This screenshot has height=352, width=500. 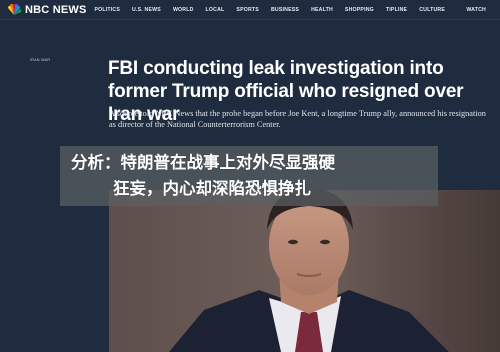 What do you see at coordinates (285, 10) in the screenshot?
I see `nav-item-business: BUSINESS` at bounding box center [285, 10].